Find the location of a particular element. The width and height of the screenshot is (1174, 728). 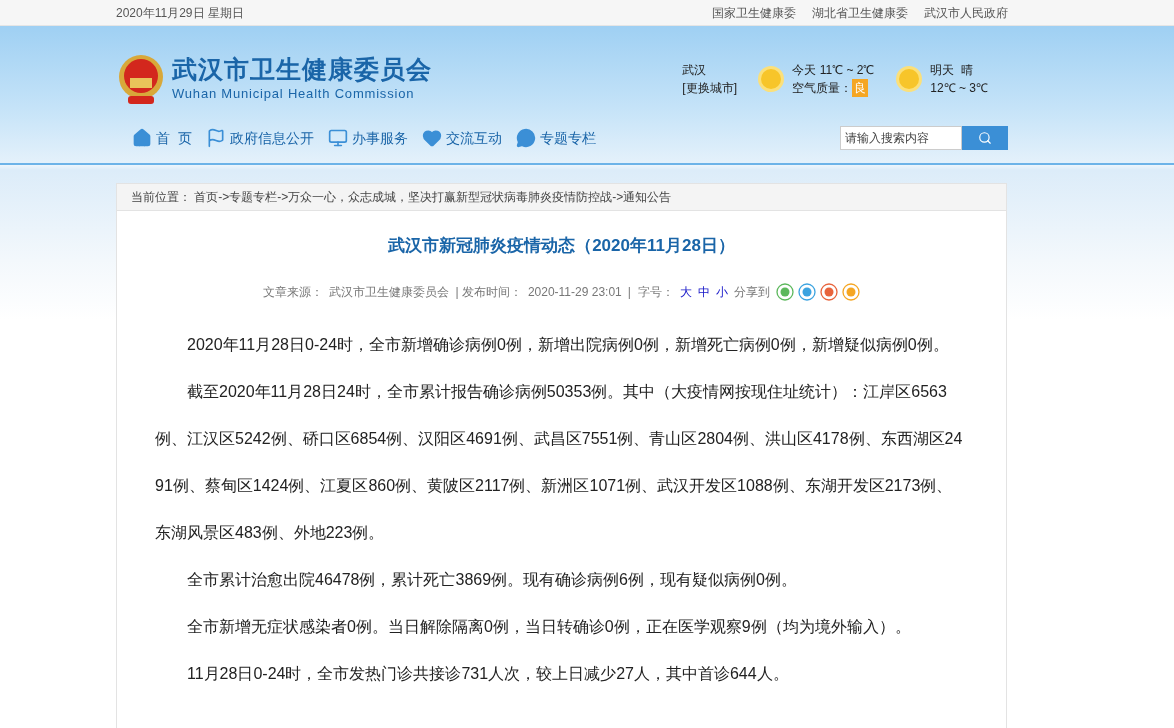

tomorrow-weather: 明天 晴 is located at coordinates (952, 70).